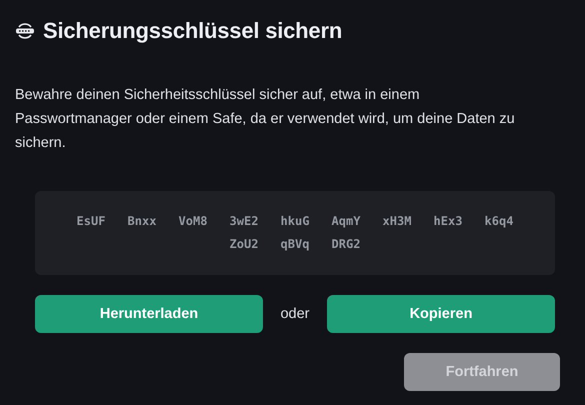 This screenshot has height=405, width=585. What do you see at coordinates (25, 31) in the screenshot?
I see `key-sync-icon` at bounding box center [25, 31].